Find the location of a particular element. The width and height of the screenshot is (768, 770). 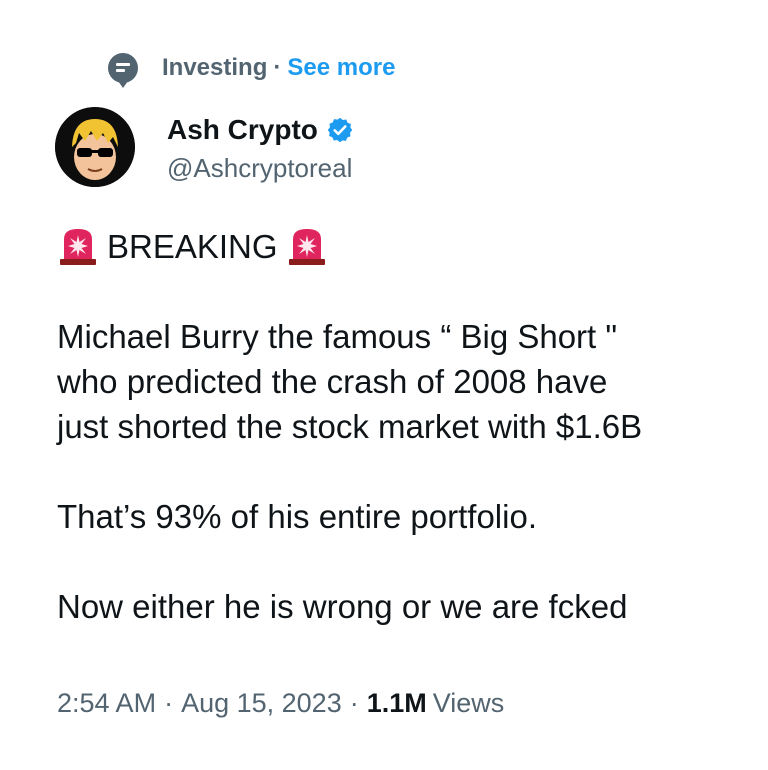

user-handle: @Ashcryptoreal is located at coordinates (260, 168).